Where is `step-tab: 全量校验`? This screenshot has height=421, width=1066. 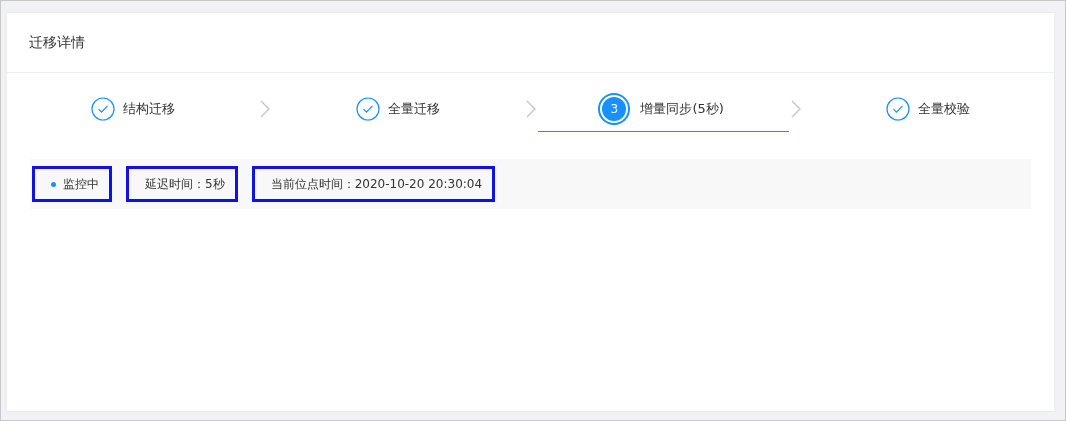
step-tab: 全量校验 is located at coordinates (928, 109).